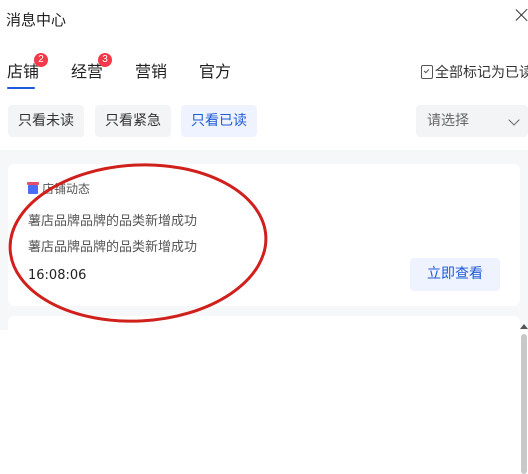 The image size is (528, 474). Describe the element at coordinates (36, 20) in the screenshot. I see `page-title: 消息中心` at that location.